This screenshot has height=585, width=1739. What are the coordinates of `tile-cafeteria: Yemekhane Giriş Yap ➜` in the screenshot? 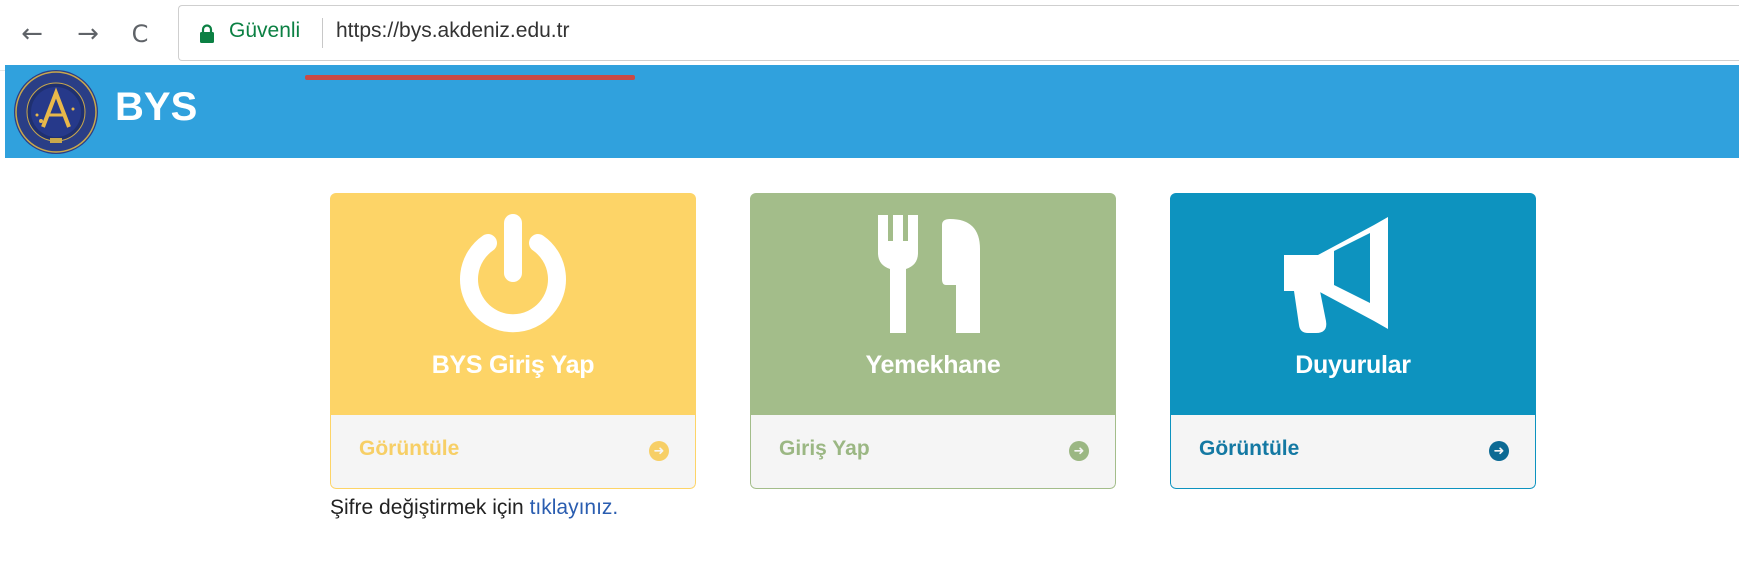 It's located at (933, 341).